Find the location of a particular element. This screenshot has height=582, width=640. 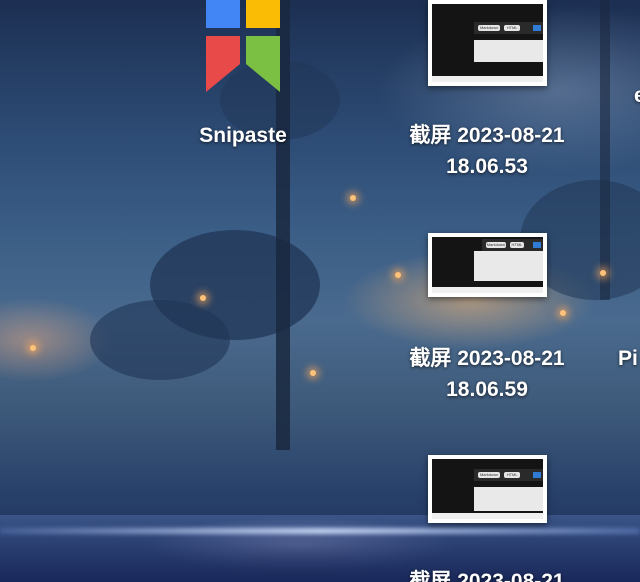

screenshot-label-line2: 18.06.53 is located at coordinates (487, 166).